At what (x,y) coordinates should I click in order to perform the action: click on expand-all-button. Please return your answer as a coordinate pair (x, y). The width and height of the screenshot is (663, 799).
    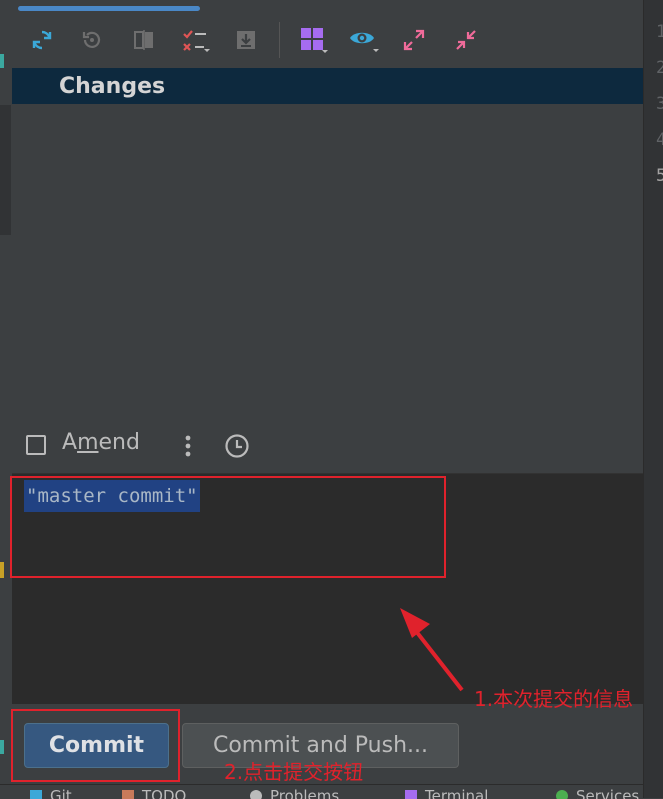
    Looking at the image, I should click on (414, 40).